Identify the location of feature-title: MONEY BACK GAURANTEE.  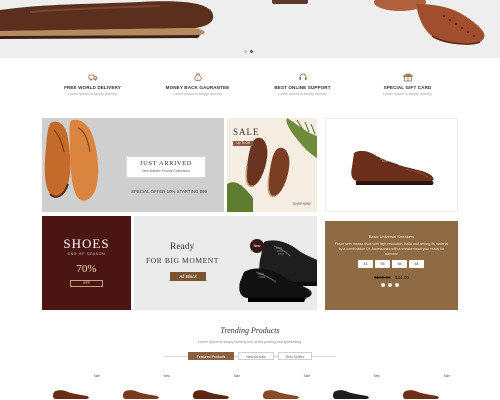
(197, 87).